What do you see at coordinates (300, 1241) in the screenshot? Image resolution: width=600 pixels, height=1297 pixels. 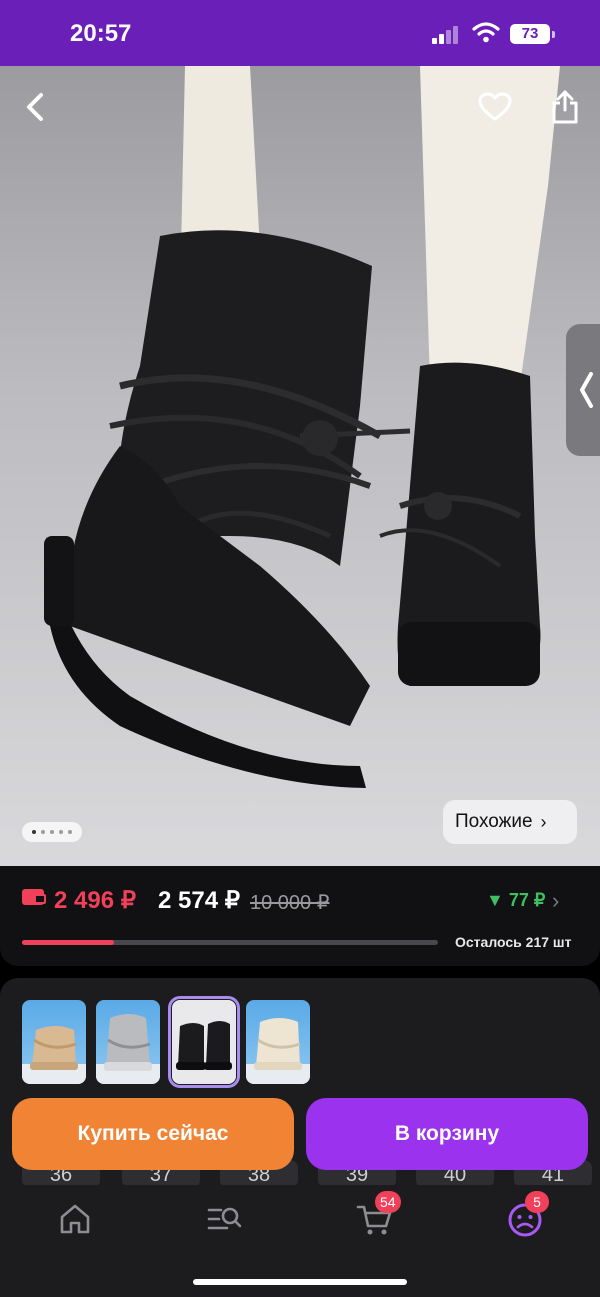 I see `bottom-tab-bar: 54 5` at bounding box center [300, 1241].